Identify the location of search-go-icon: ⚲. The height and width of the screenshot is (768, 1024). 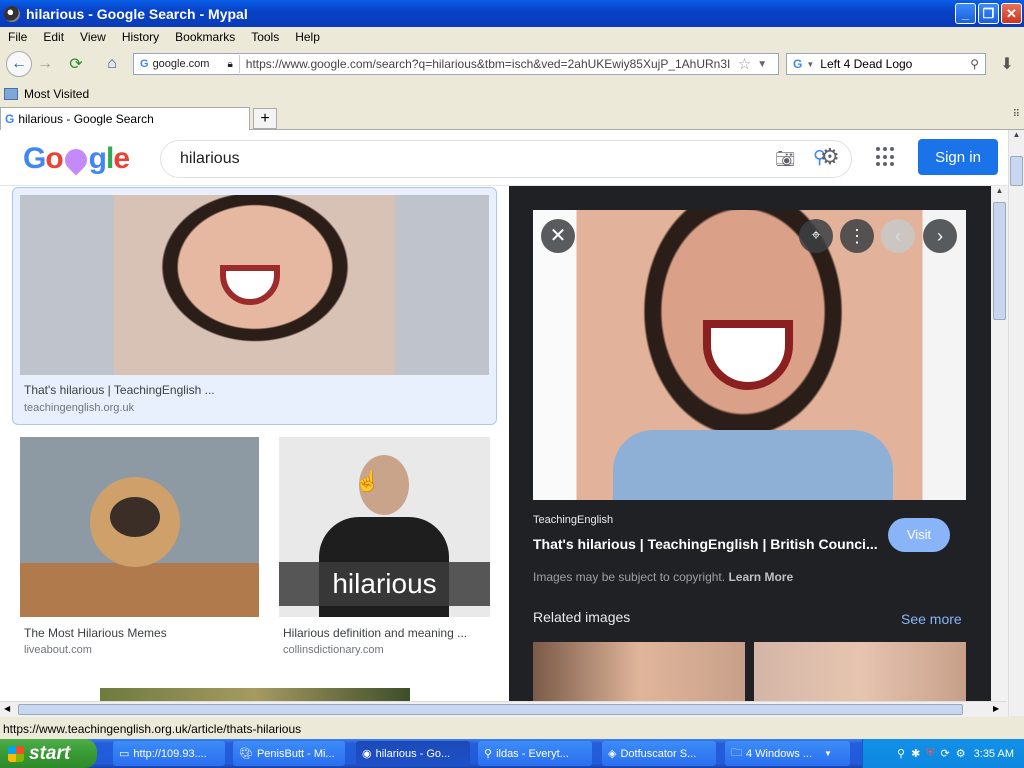
(974, 64).